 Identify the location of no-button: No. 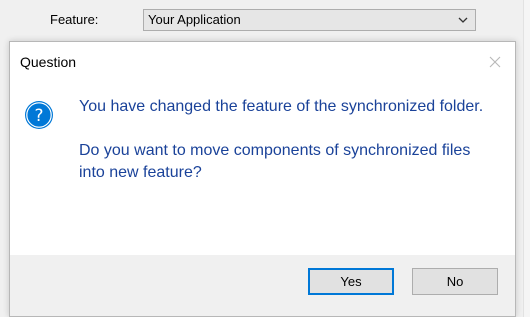
(455, 281).